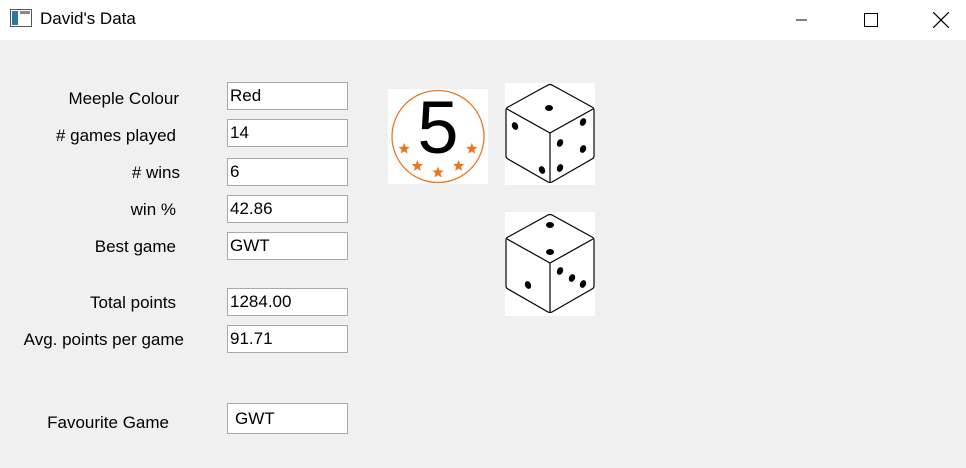 This screenshot has width=966, height=468. I want to click on wins-label: # wins, so click(155, 172).